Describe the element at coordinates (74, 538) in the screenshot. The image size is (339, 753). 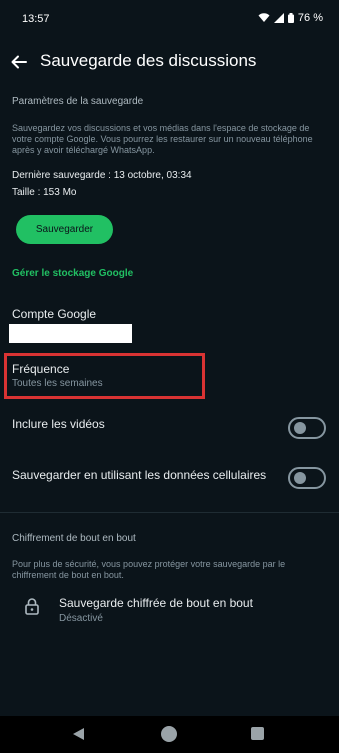
I see `encryption-header: Chiffrement de bout en bout` at that location.